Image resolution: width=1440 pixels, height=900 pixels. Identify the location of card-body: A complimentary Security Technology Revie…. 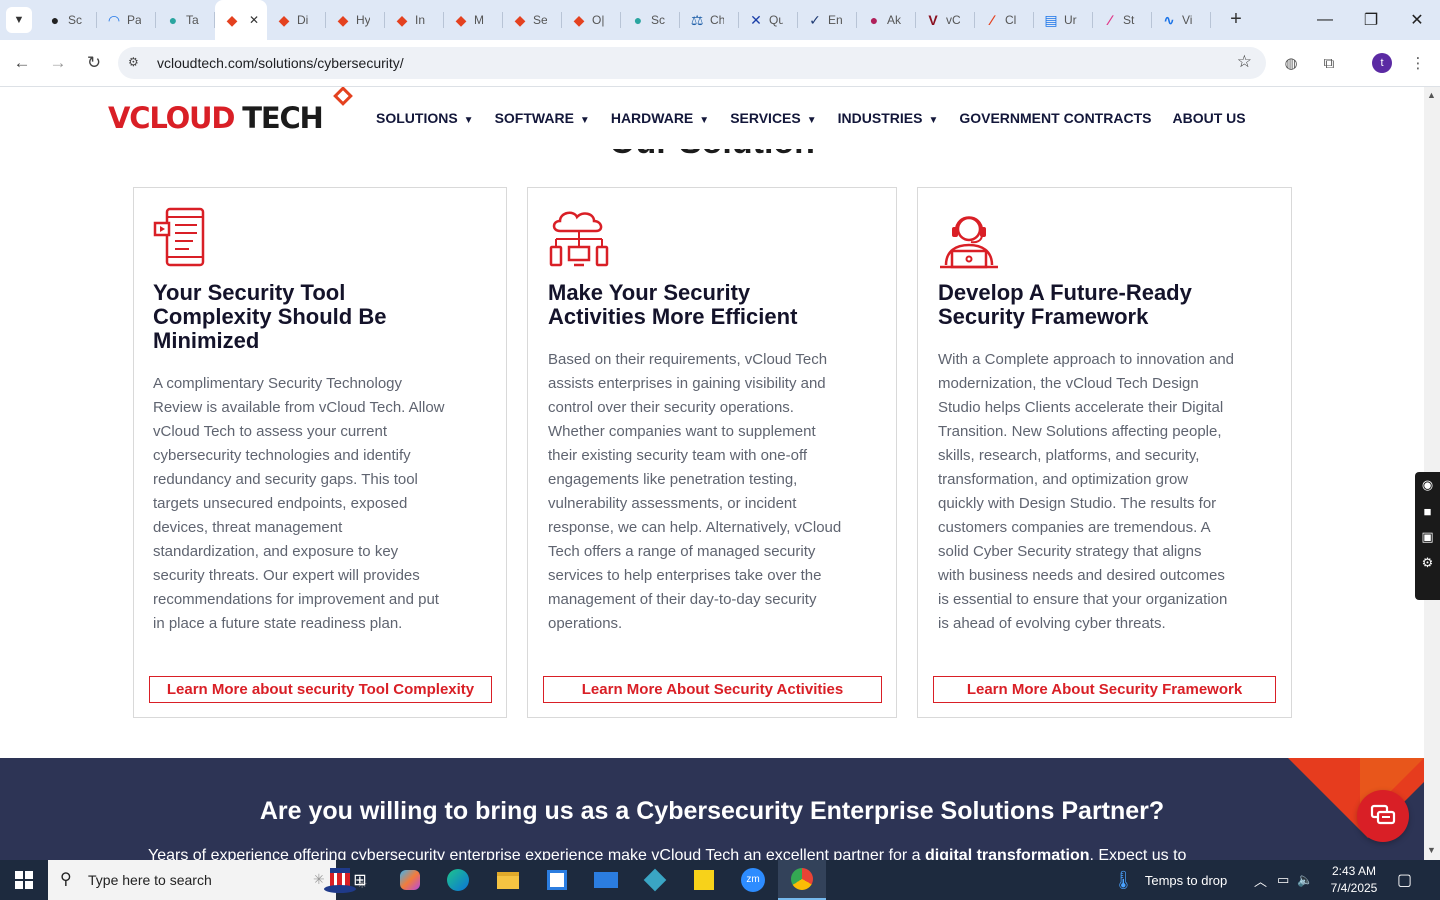
(299, 503).